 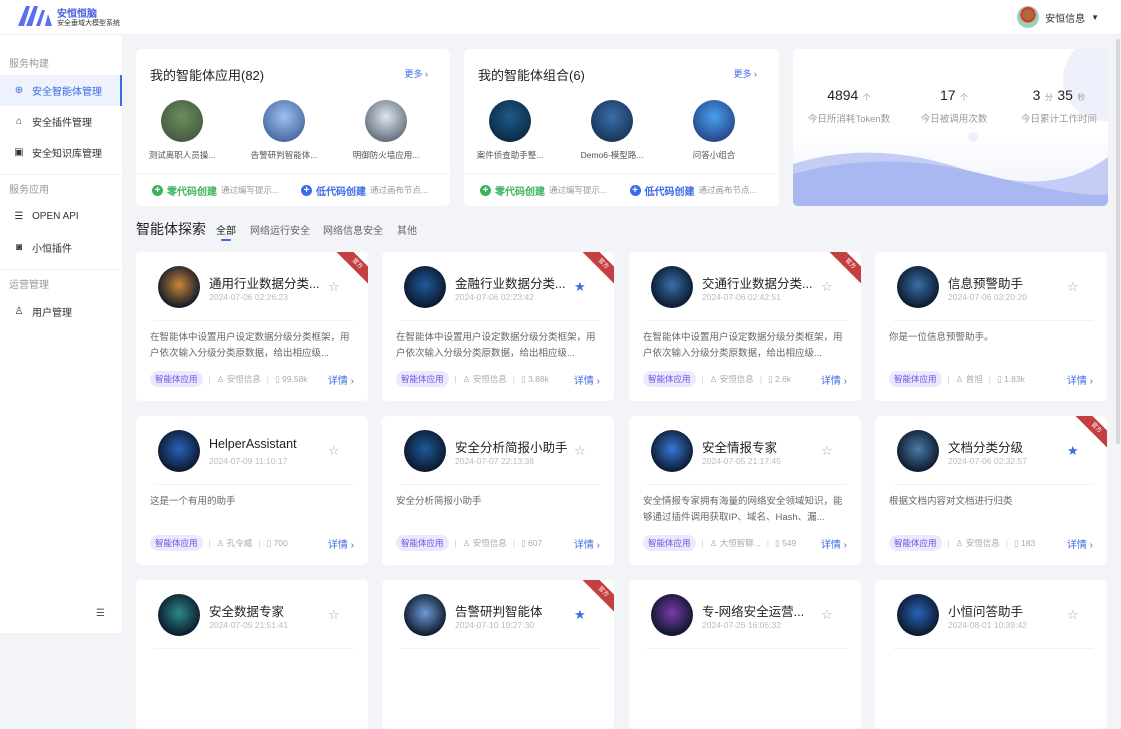 What do you see at coordinates (745, 654) in the screenshot?
I see `agent-card: 专-网络安全运营... 2024-07-26 16:06:32 ☆` at bounding box center [745, 654].